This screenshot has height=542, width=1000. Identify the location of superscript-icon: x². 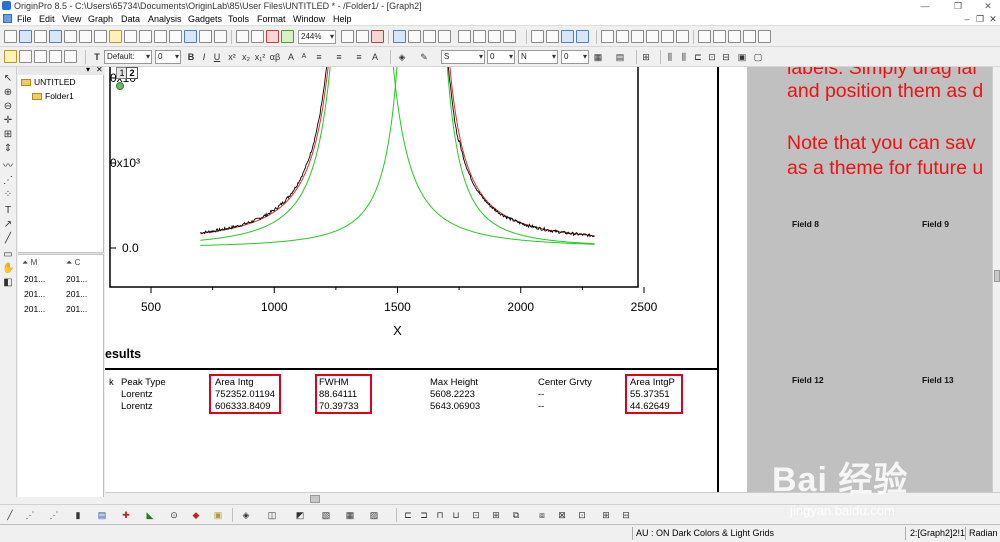
(232, 57).